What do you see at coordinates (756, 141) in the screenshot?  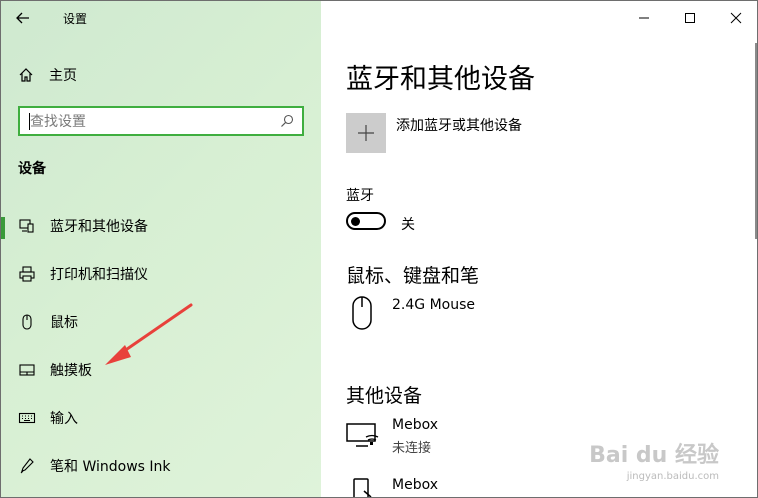 I see `scrollbar` at bounding box center [756, 141].